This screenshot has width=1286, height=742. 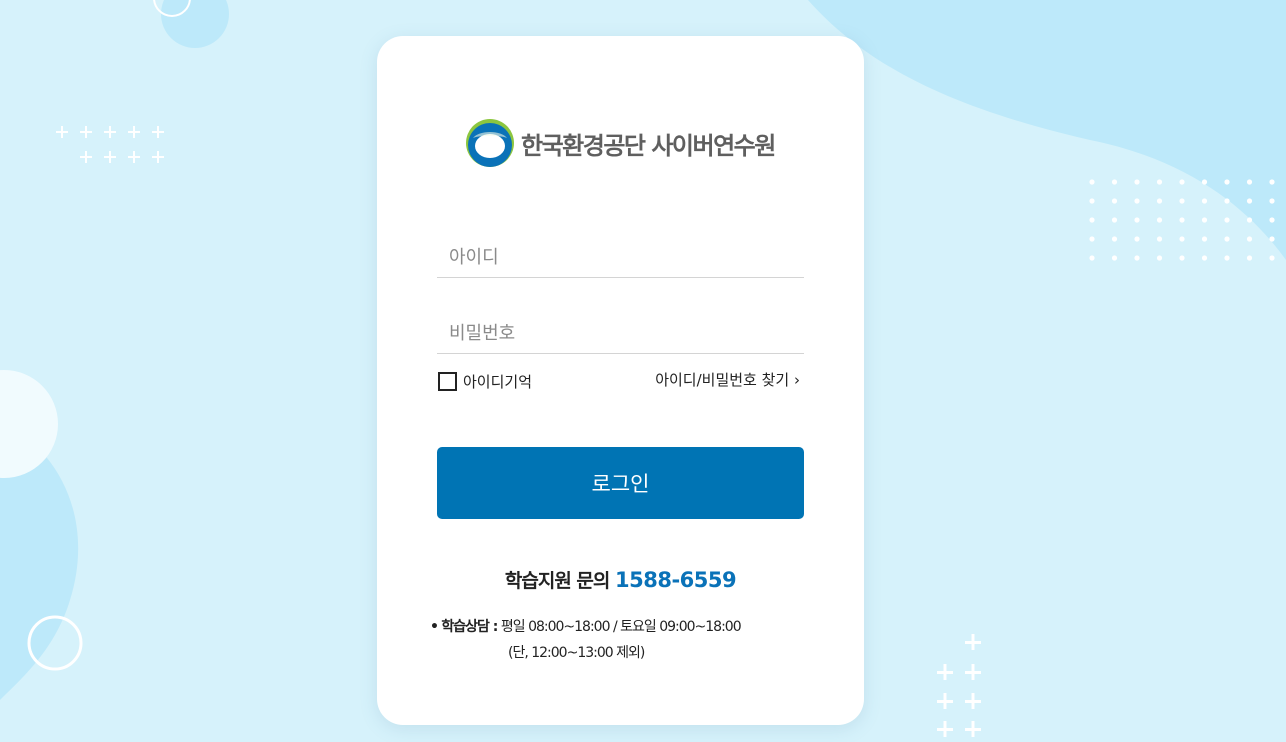 What do you see at coordinates (557, 581) in the screenshot?
I see `support-title: 학습지원 문의` at bounding box center [557, 581].